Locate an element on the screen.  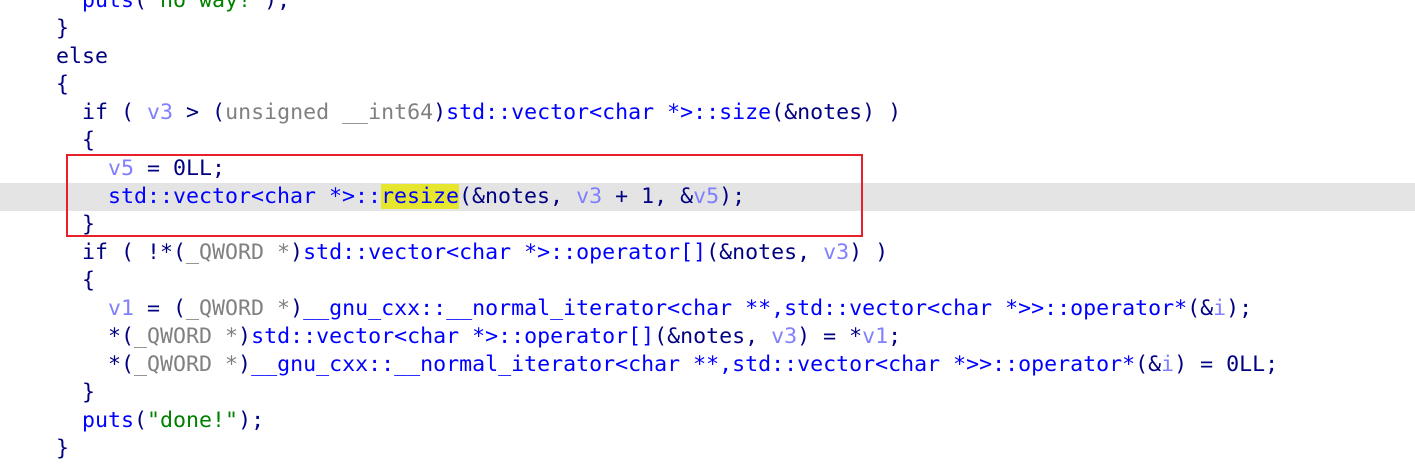
function-name: std::vector<char *>::size is located at coordinates (608, 112).